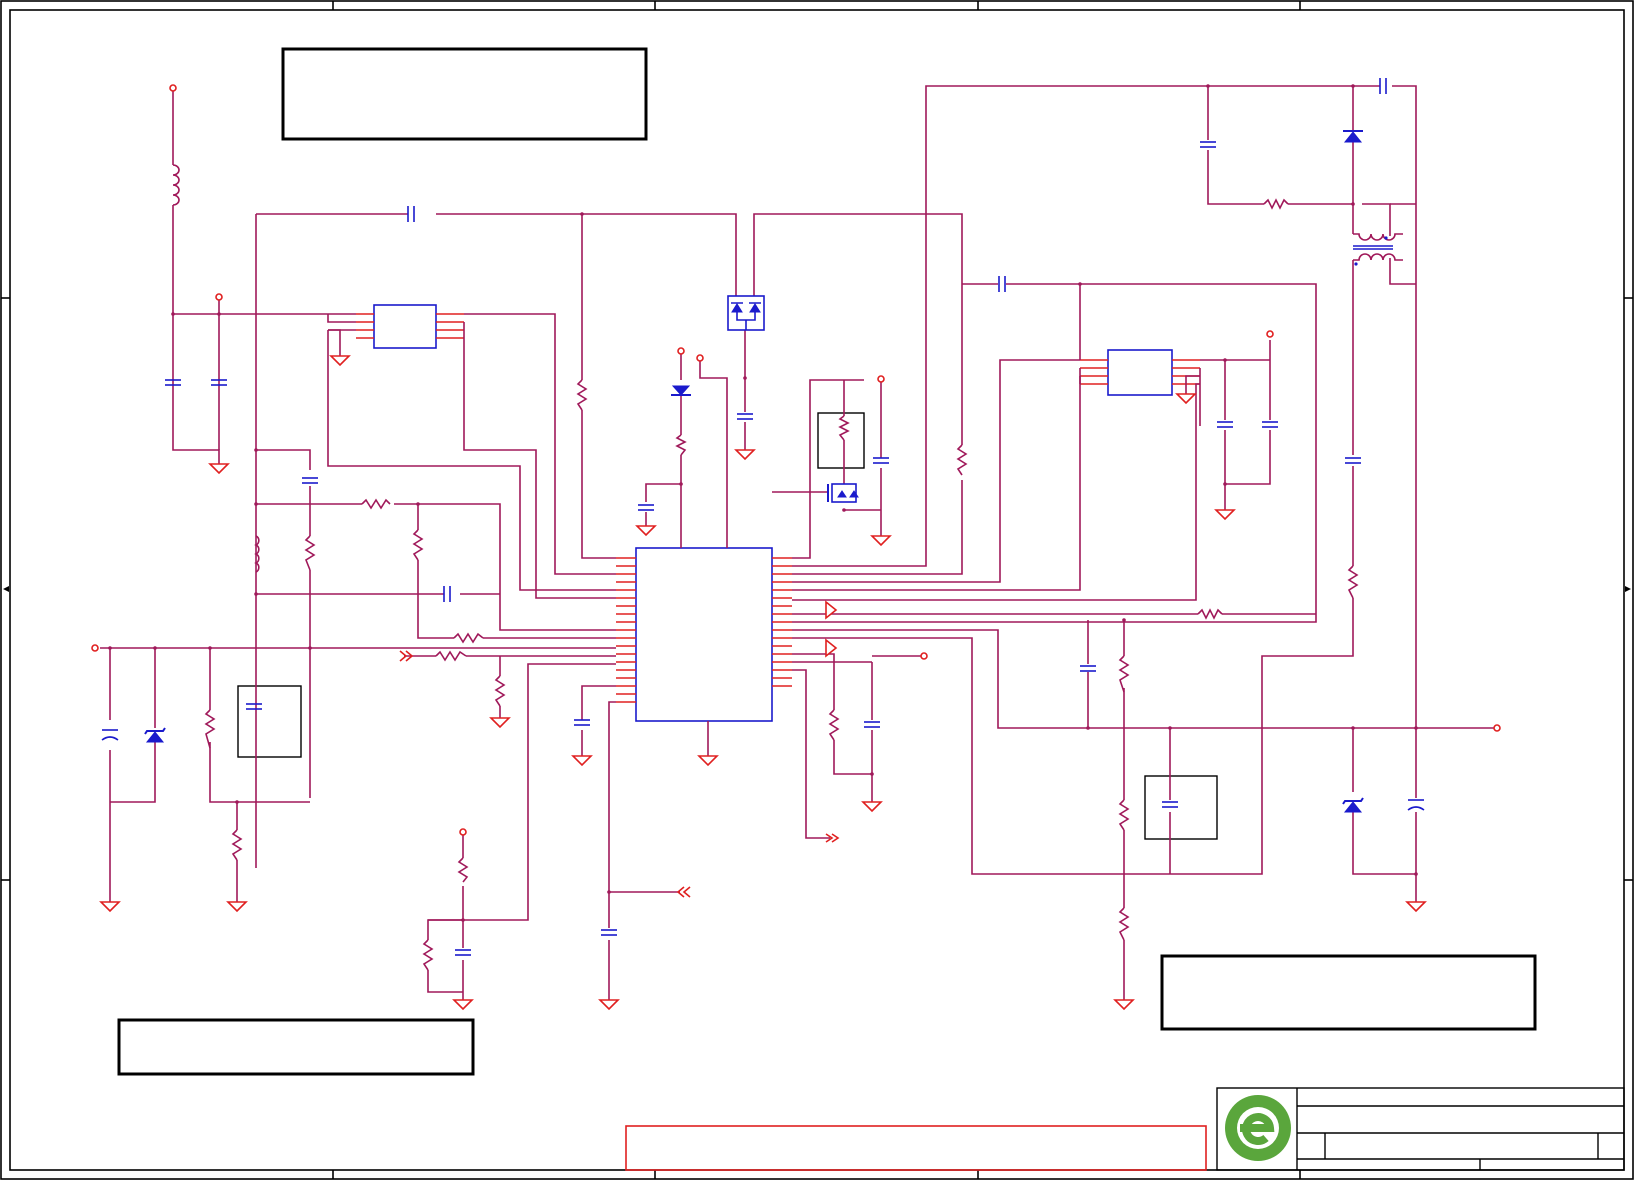  Describe the element at coordinates (1378, 249) in the screenshot. I see `transformer-icon` at that location.